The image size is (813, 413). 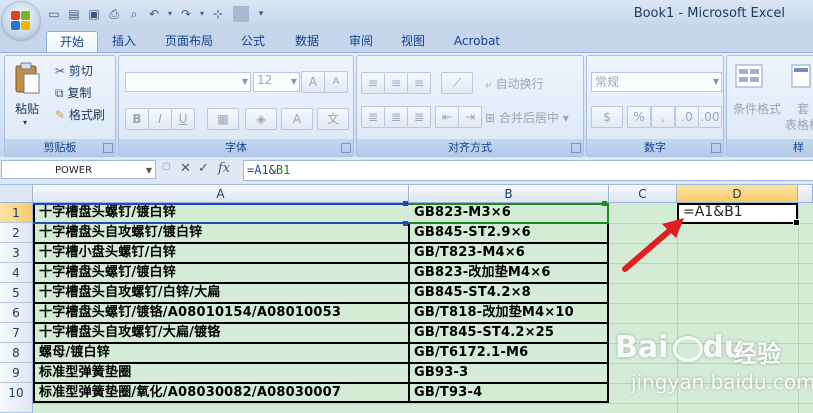 What do you see at coordinates (16, 194) in the screenshot?
I see `select-all-corner` at bounding box center [16, 194].